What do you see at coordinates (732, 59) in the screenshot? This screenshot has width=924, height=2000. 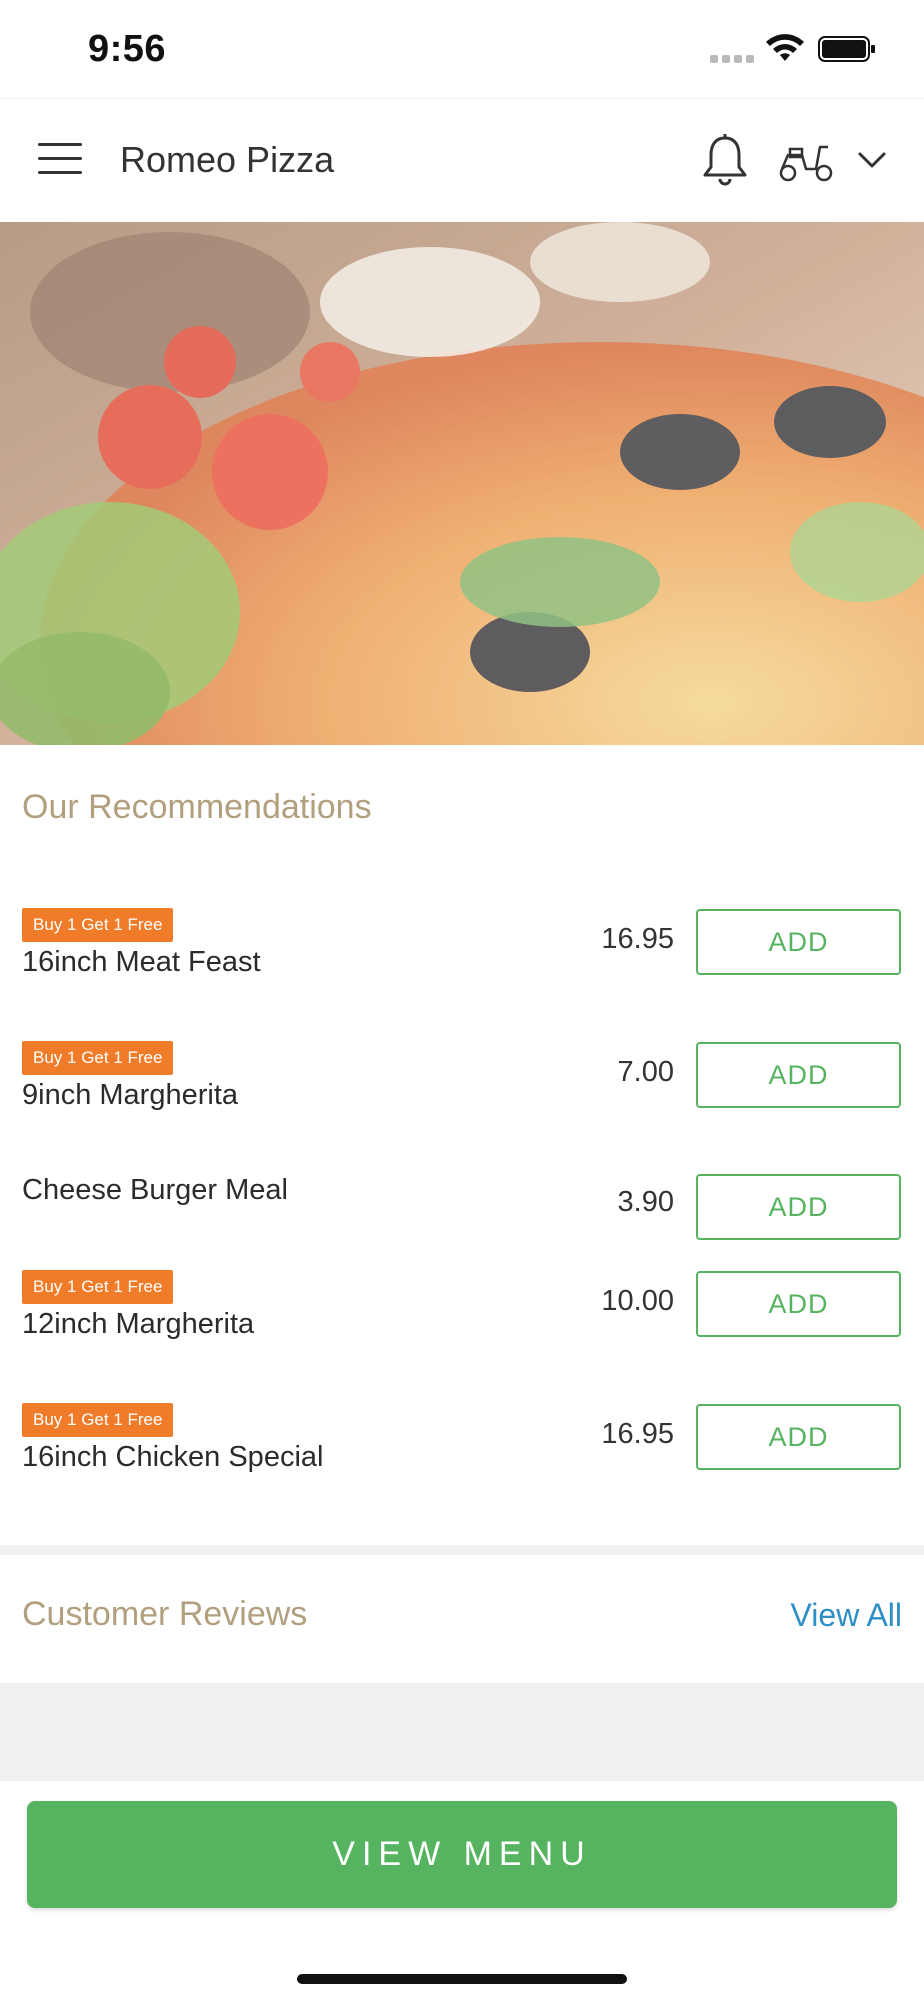 I see `cellular-signal-icon` at bounding box center [732, 59].